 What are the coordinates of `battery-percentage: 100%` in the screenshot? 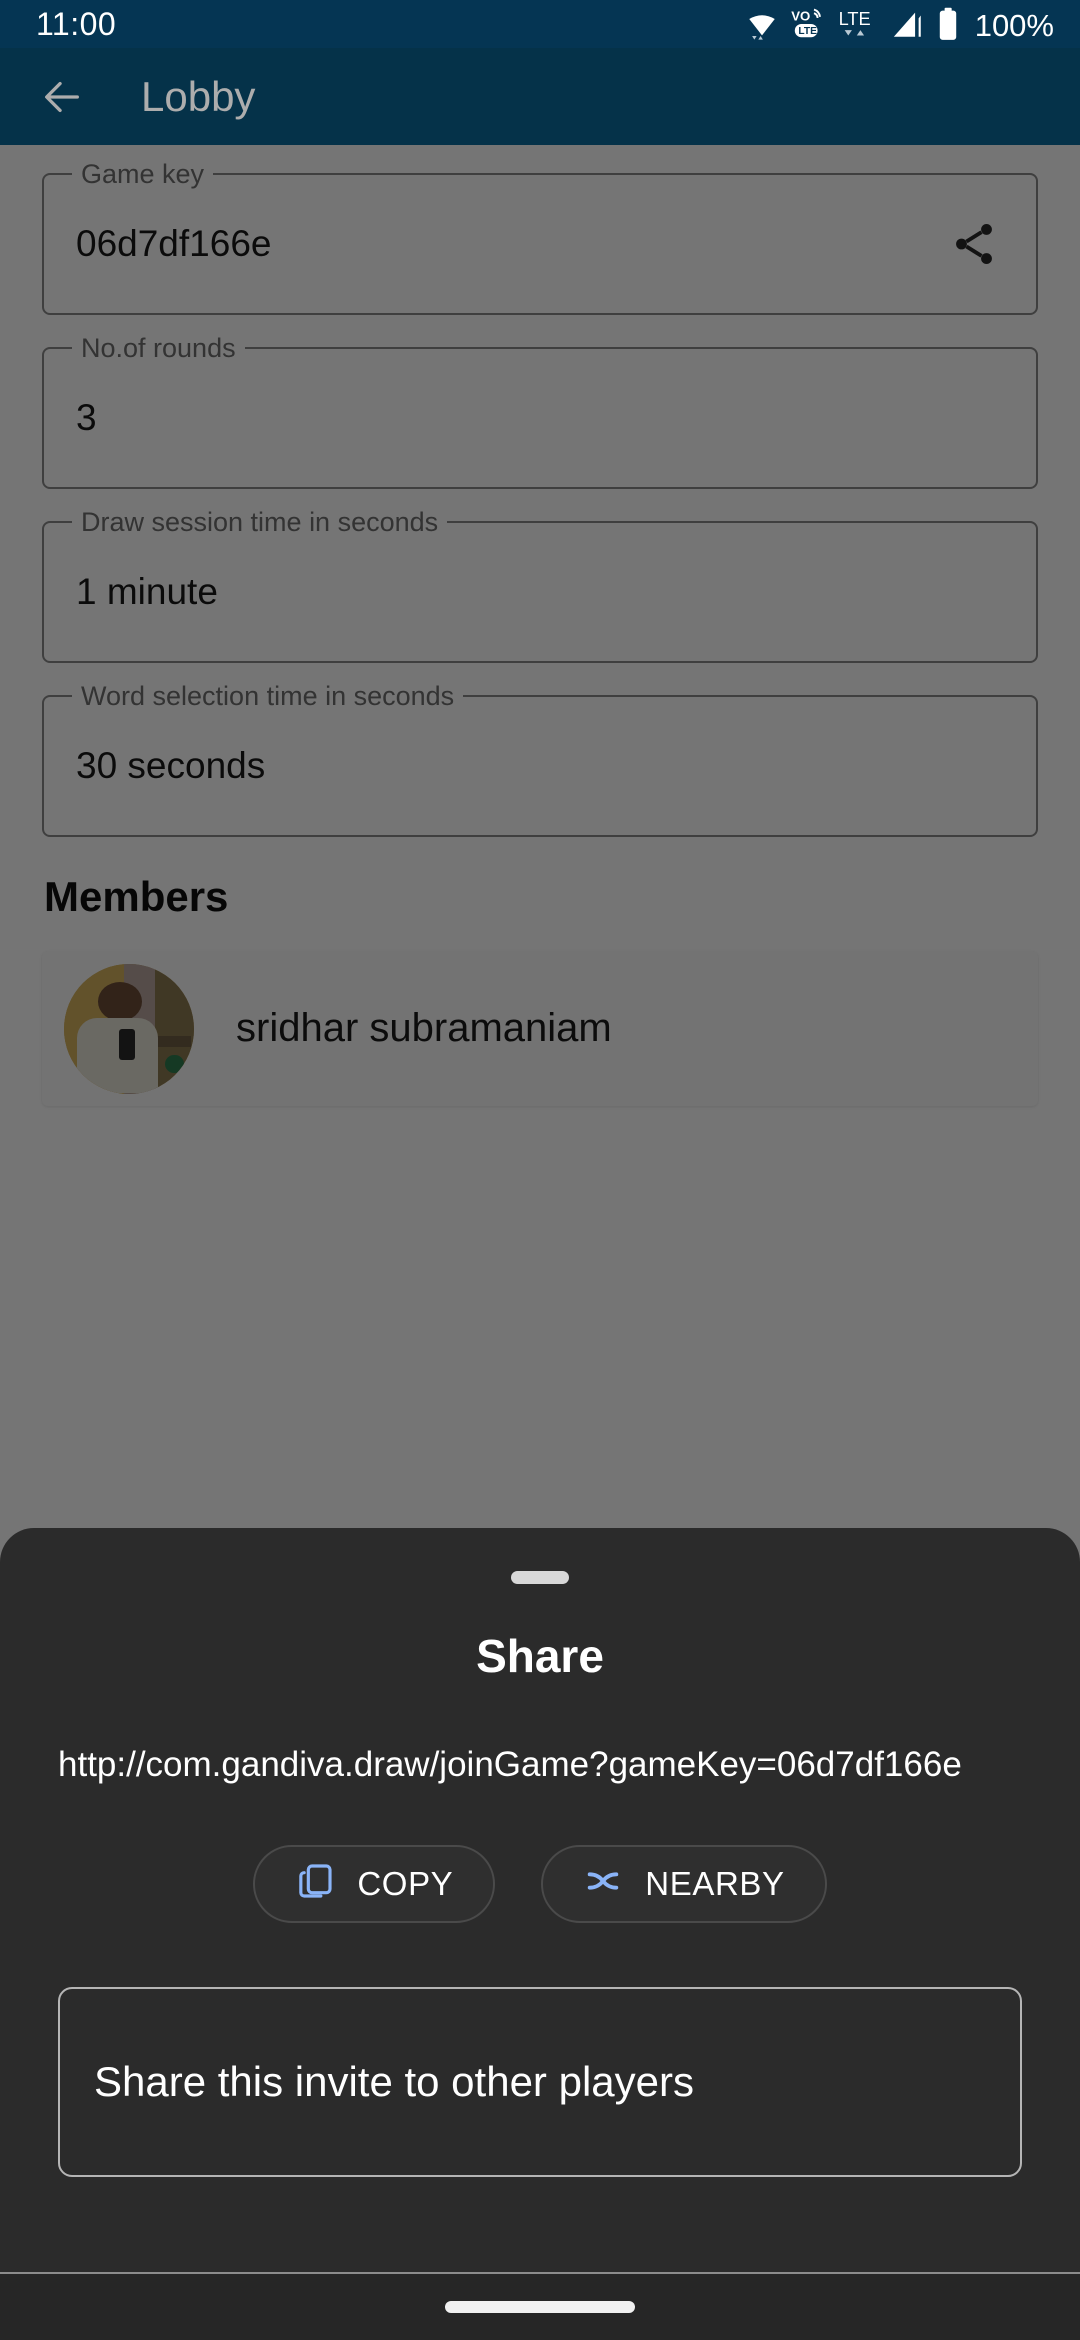 It's located at (1014, 25).